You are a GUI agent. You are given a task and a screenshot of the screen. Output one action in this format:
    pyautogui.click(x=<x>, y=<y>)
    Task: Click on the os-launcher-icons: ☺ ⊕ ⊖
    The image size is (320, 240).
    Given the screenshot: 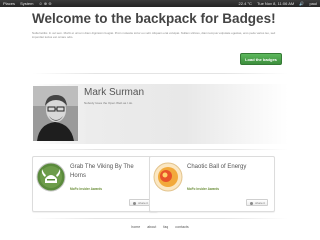 What is the action you would take?
    pyautogui.click(x=45, y=3)
    